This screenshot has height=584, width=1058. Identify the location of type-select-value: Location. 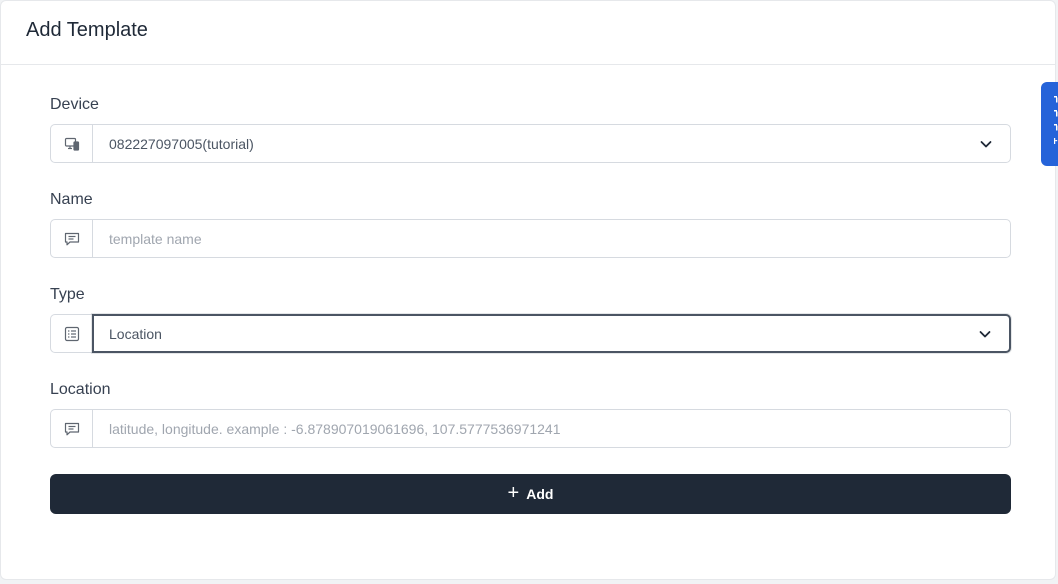
(135, 333).